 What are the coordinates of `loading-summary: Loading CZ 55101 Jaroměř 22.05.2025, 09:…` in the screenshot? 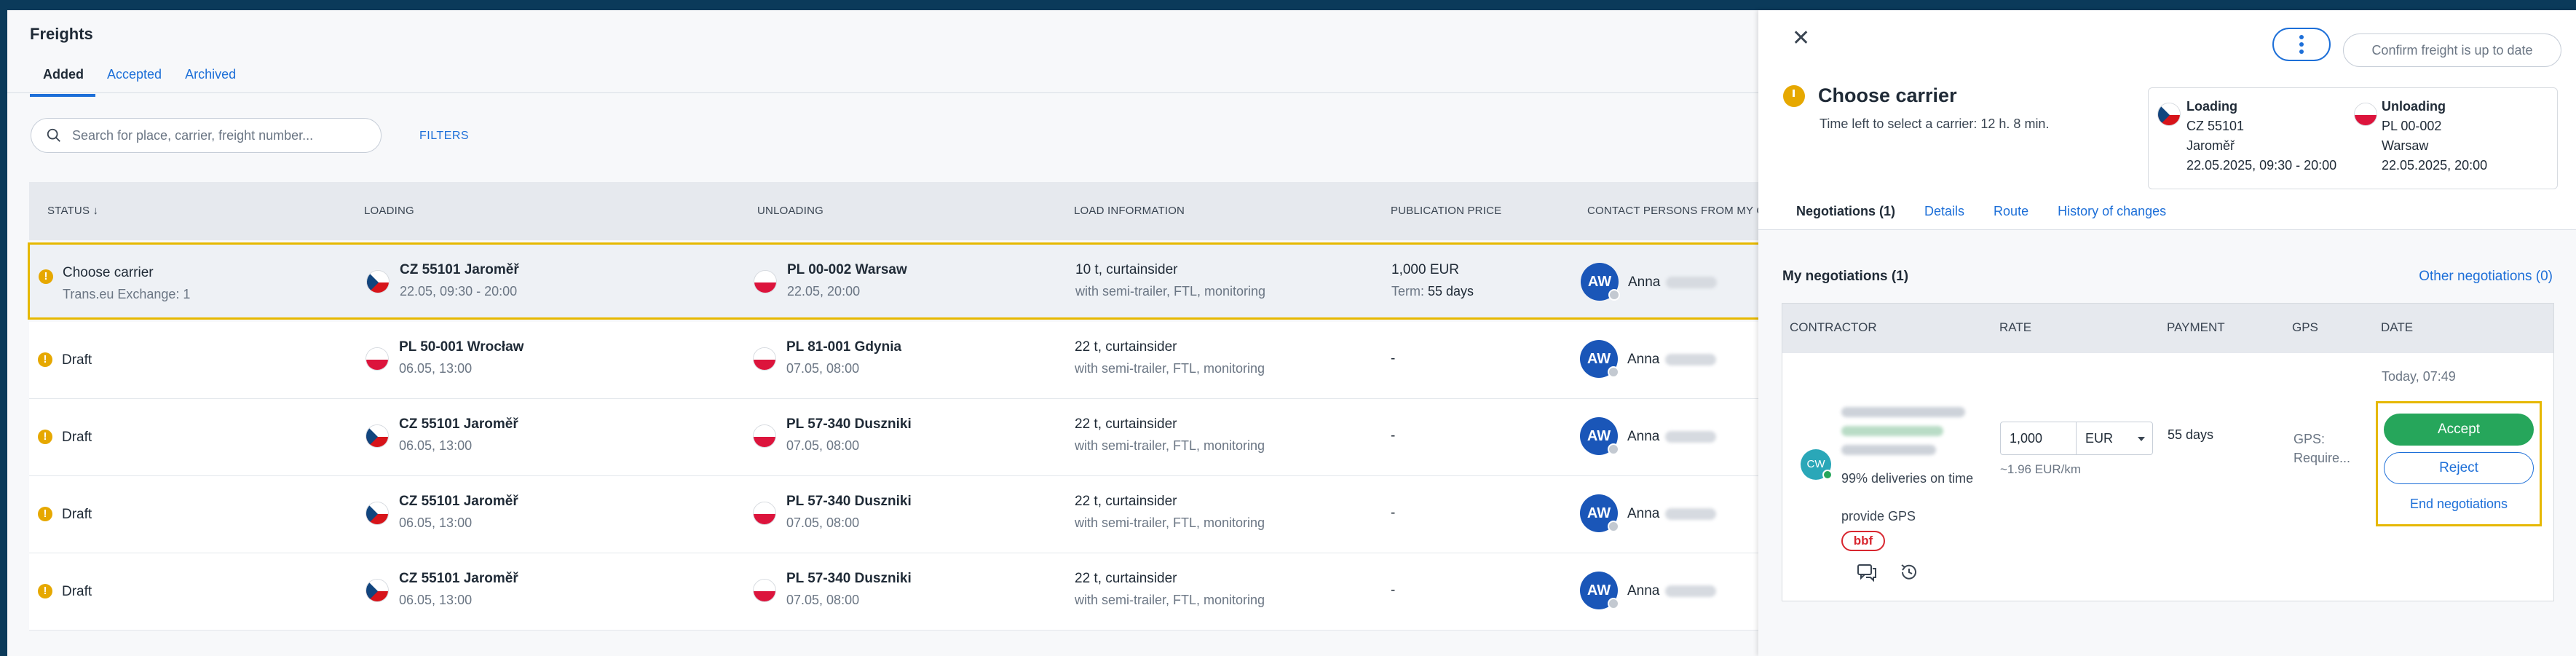 It's located at (2261, 136).